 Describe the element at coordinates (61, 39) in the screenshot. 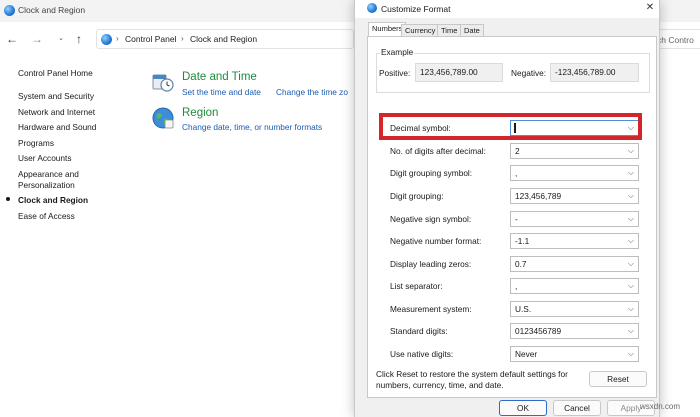

I see `chevron-down-icon: ⌄` at that location.